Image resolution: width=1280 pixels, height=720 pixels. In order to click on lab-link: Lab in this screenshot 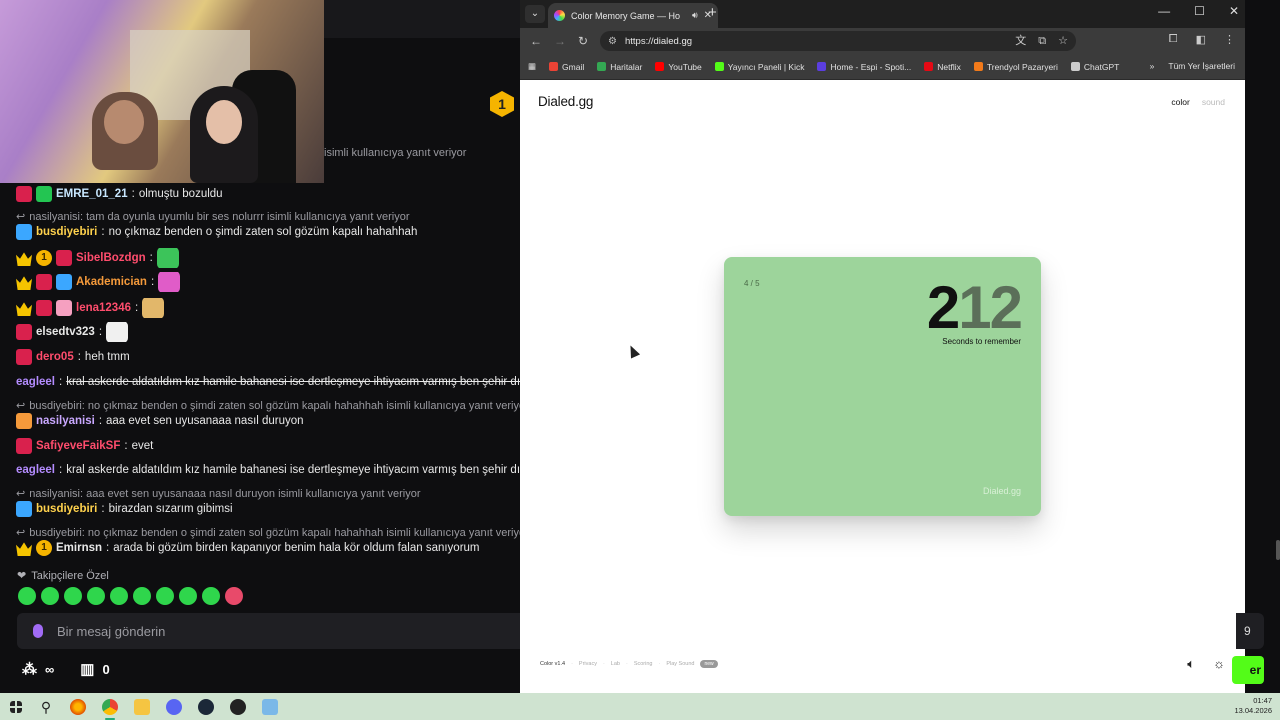, I will do `click(615, 664)`.